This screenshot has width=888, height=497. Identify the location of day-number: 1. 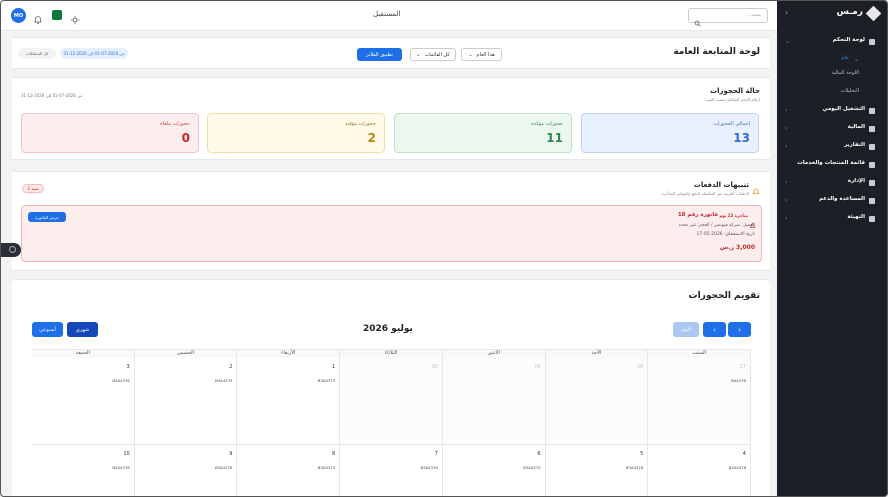
(333, 367).